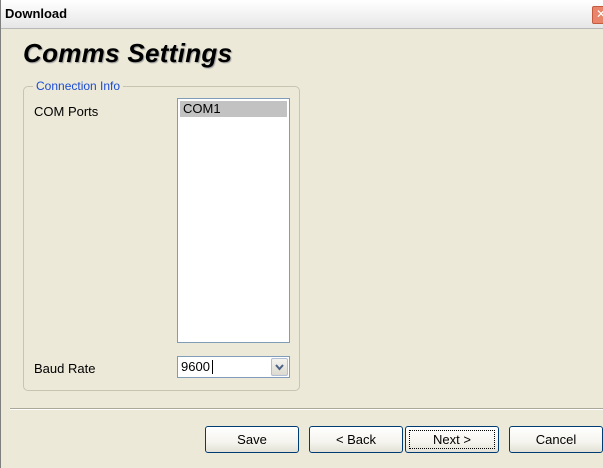  I want to click on cancel-button-label: Cancel, so click(556, 439).